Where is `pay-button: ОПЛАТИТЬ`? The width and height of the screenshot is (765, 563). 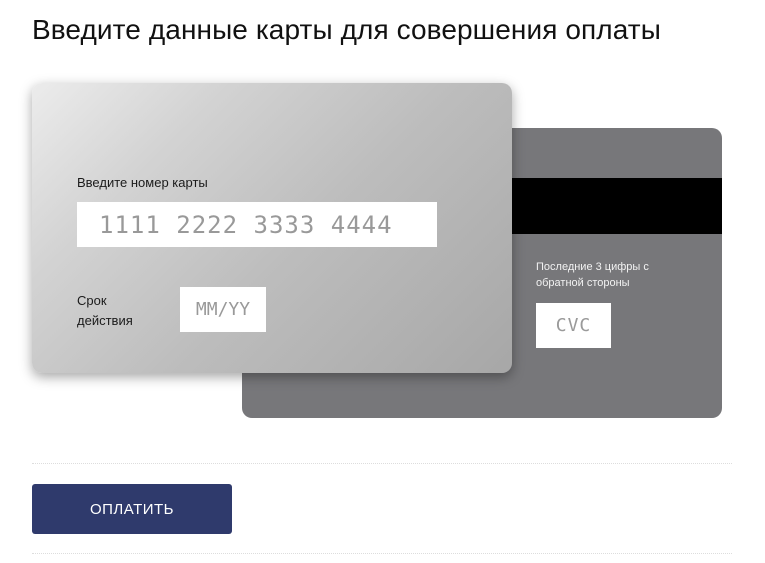
pay-button: ОПЛАТИТЬ is located at coordinates (132, 509).